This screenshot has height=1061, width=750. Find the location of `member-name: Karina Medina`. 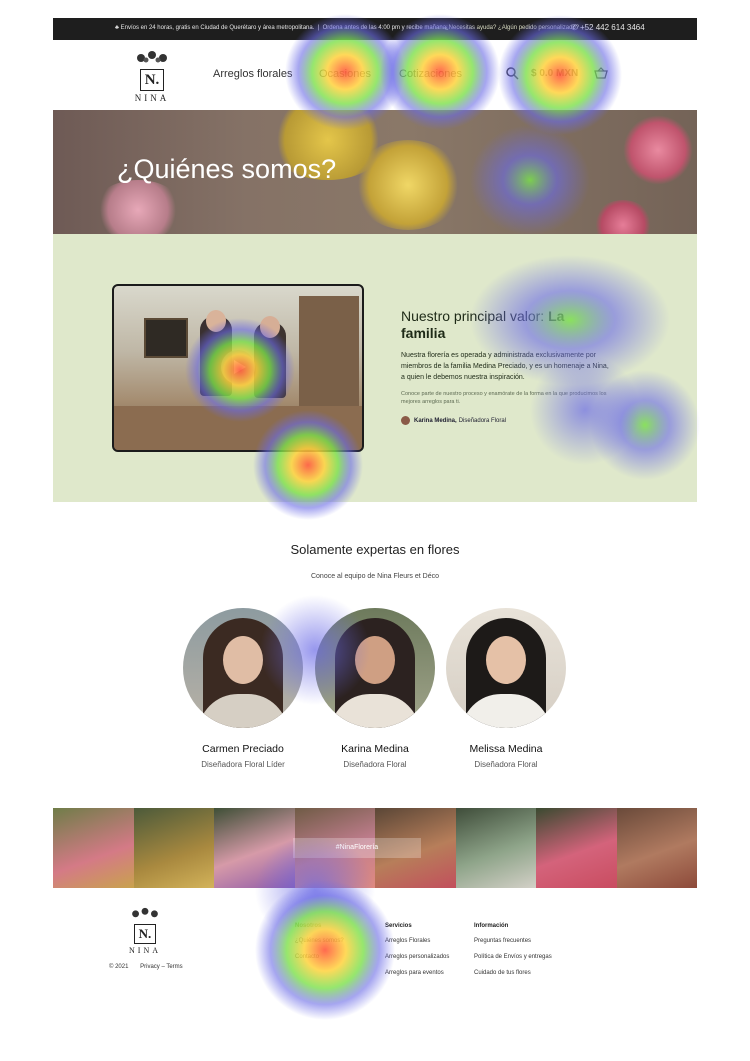

member-name: Karina Medina is located at coordinates (375, 749).